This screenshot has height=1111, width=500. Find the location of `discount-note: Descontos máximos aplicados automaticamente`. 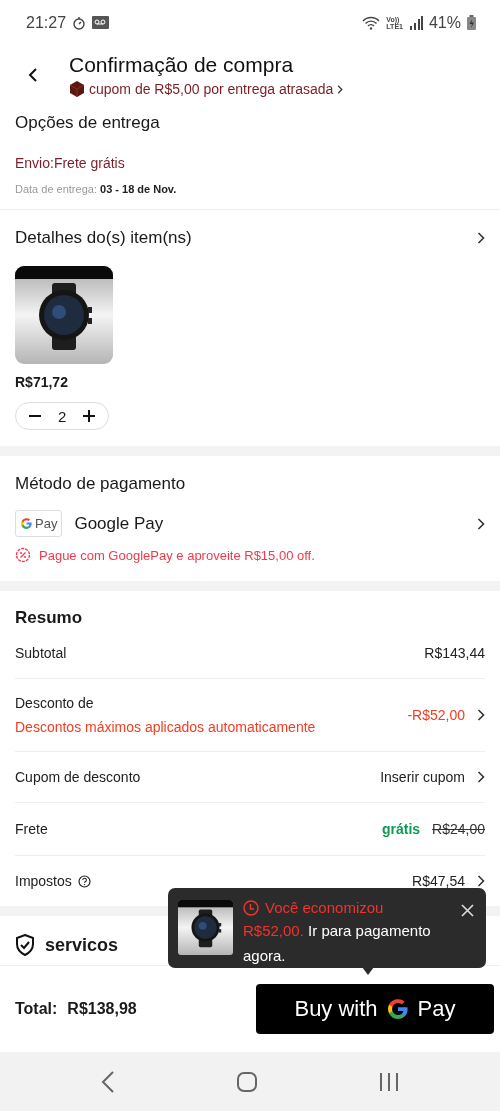

discount-note: Descontos máximos aplicados automaticamente is located at coordinates (166, 727).